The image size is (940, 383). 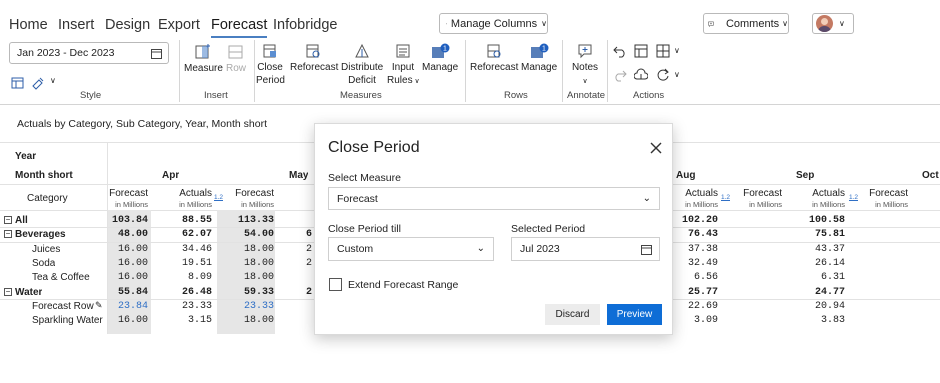 What do you see at coordinates (697, 306) in the screenshot?
I see `table-cell: 22.69` at bounding box center [697, 306].